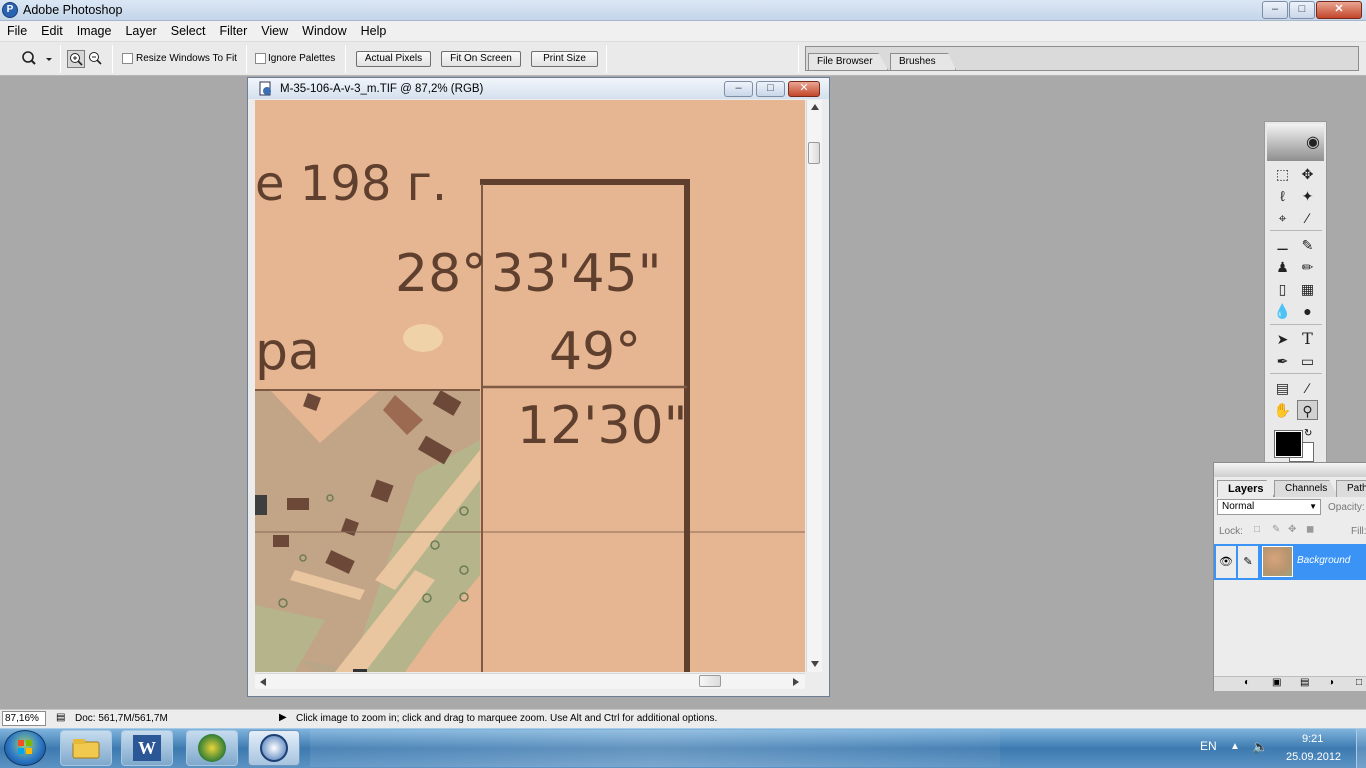  Describe the element at coordinates (1276, 682) in the screenshot. I see `layer-mask-icon: ▣` at that location.